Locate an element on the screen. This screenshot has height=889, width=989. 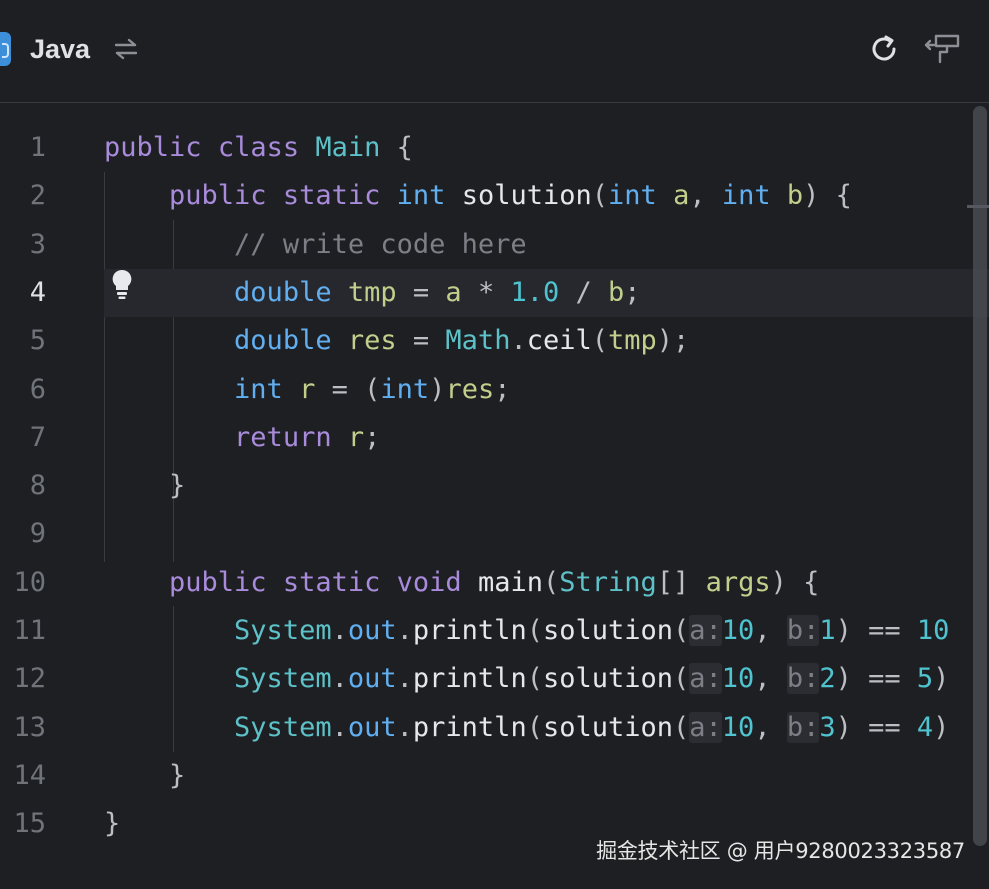
code-token: 5 is located at coordinates (925, 679).